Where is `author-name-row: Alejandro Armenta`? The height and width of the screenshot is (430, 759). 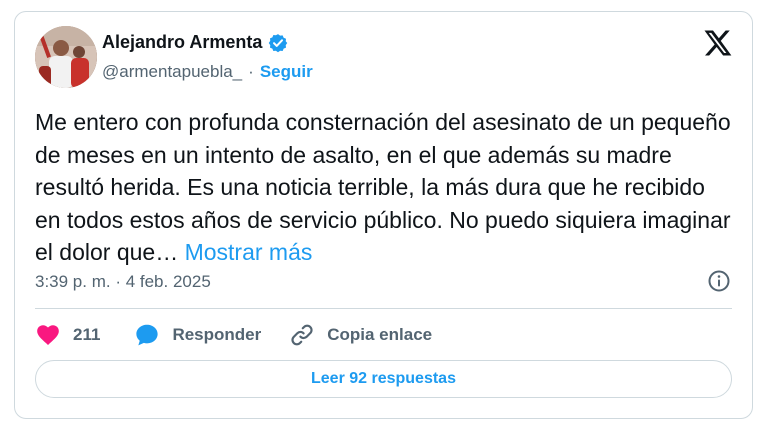
author-name-row: Alejandro Armenta is located at coordinates (195, 42).